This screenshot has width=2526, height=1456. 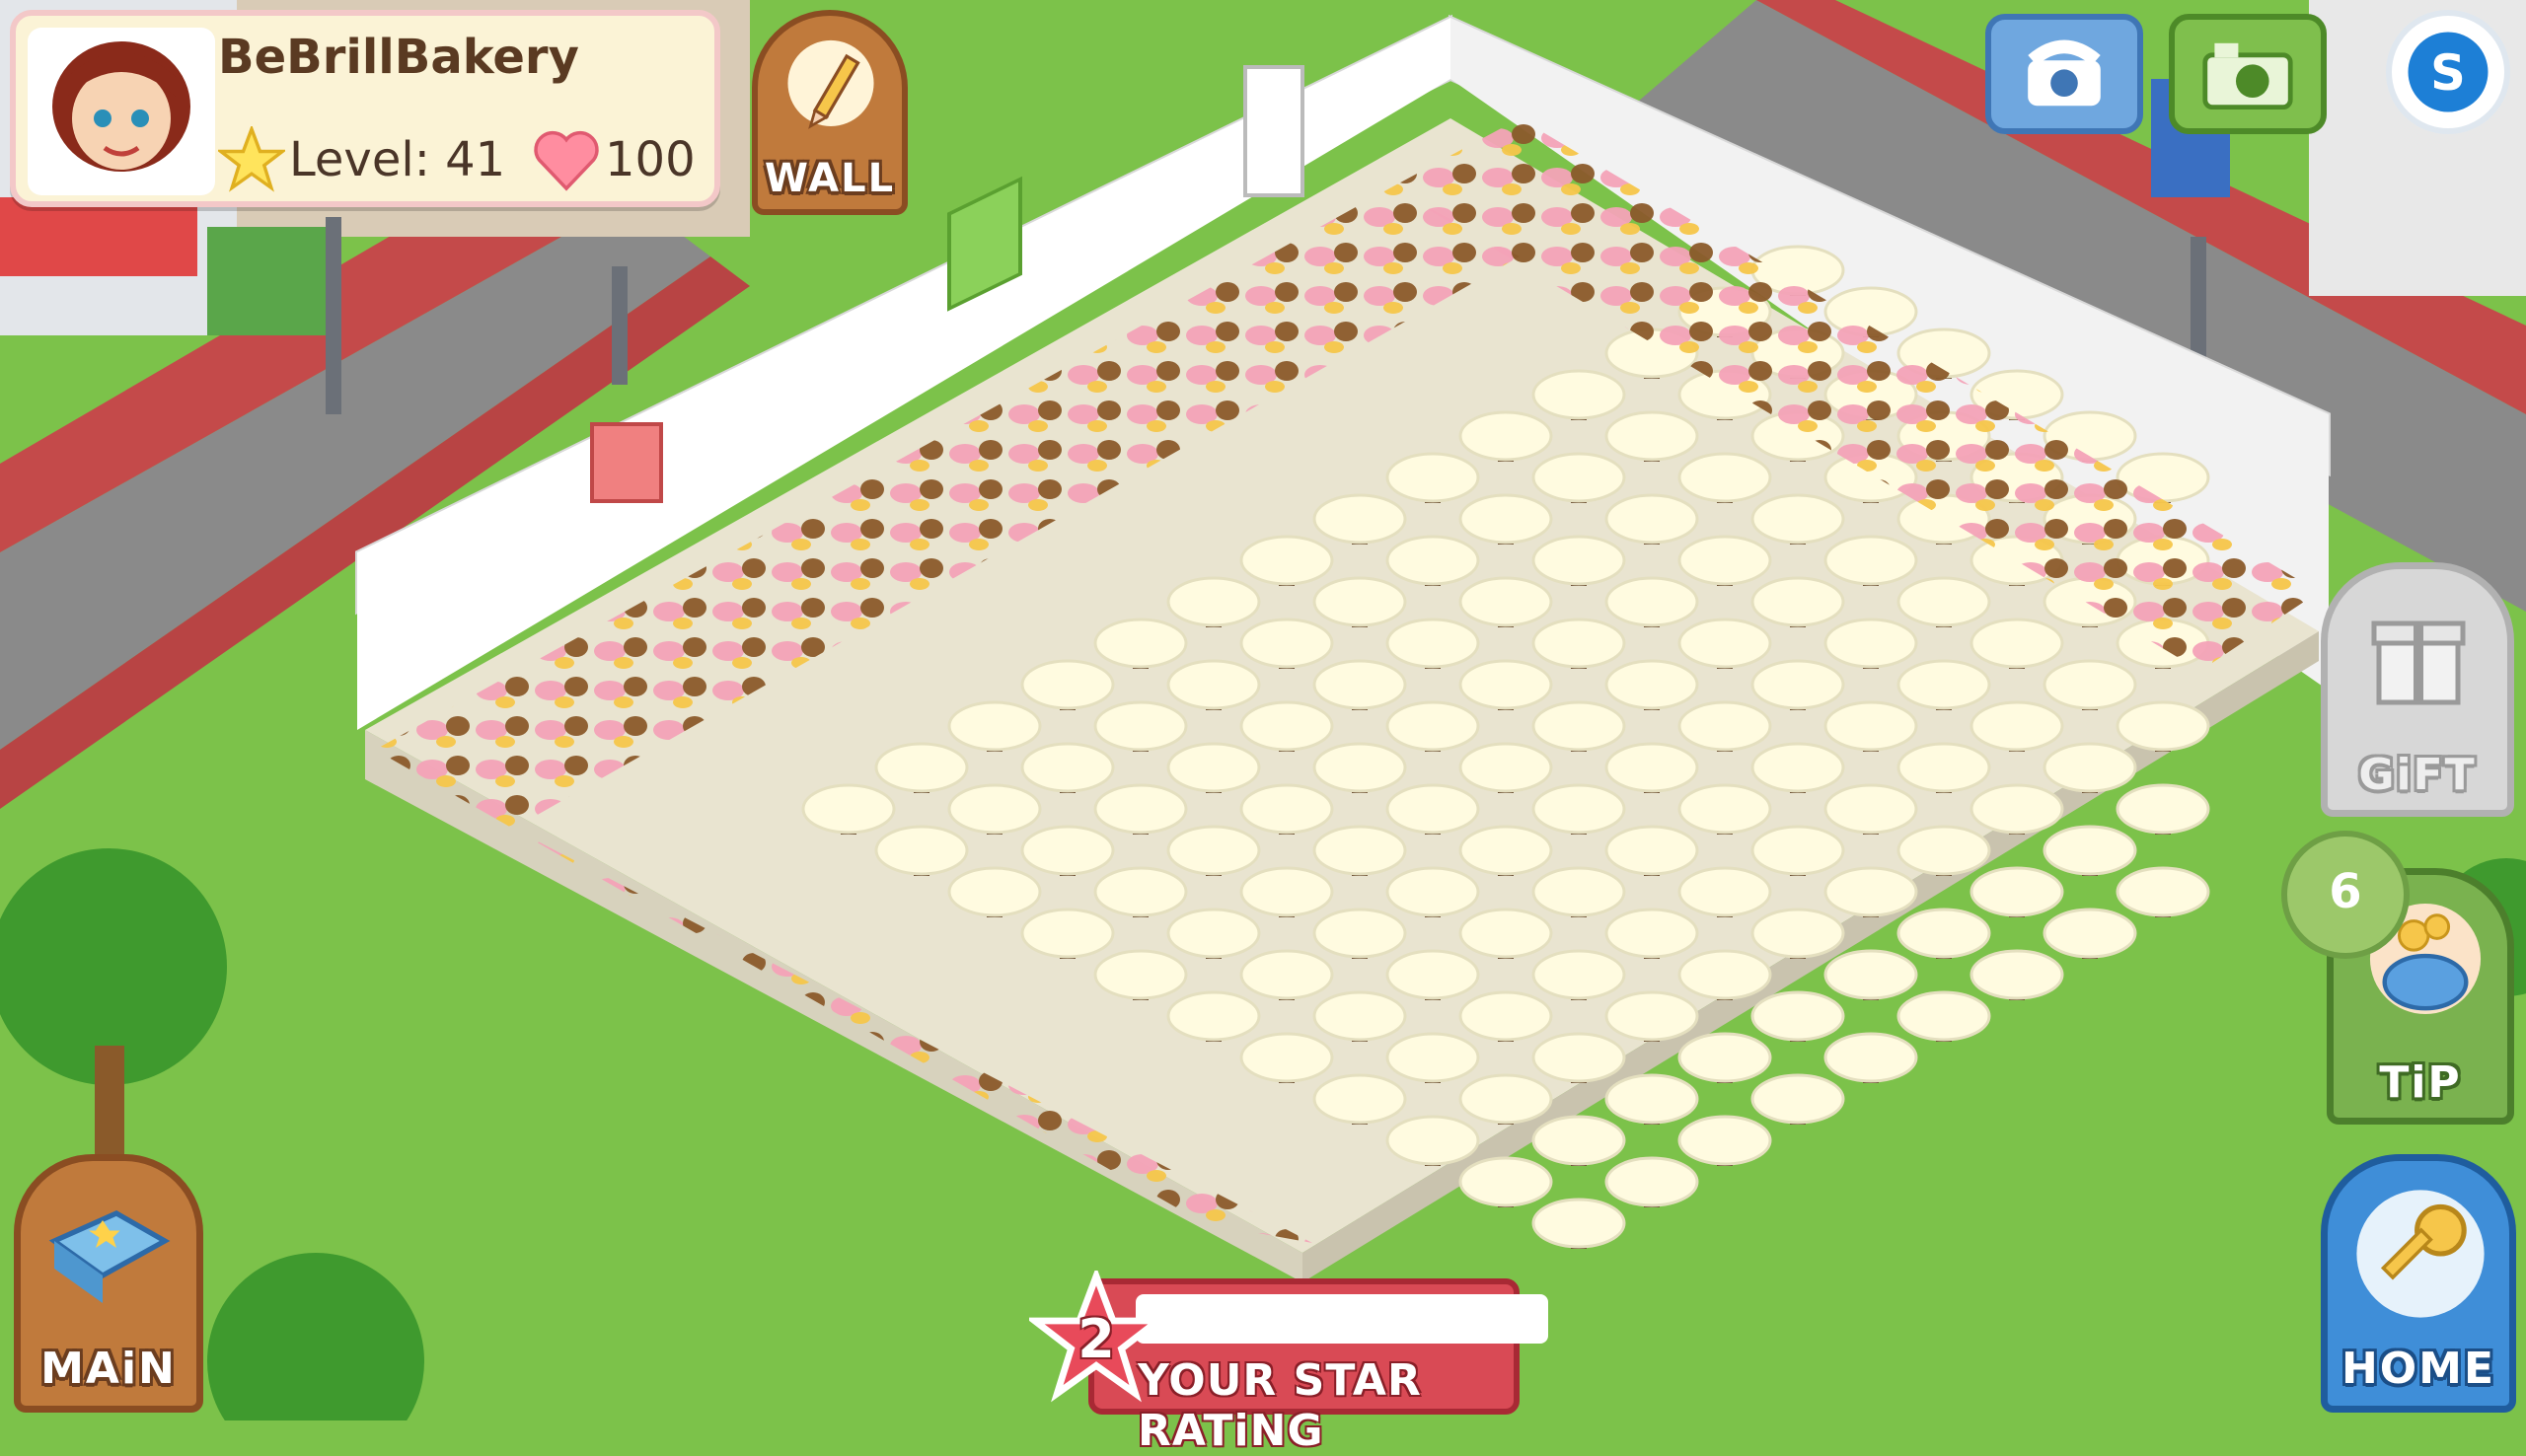 What do you see at coordinates (830, 112) in the screenshot?
I see `wall-button: WALL` at bounding box center [830, 112].